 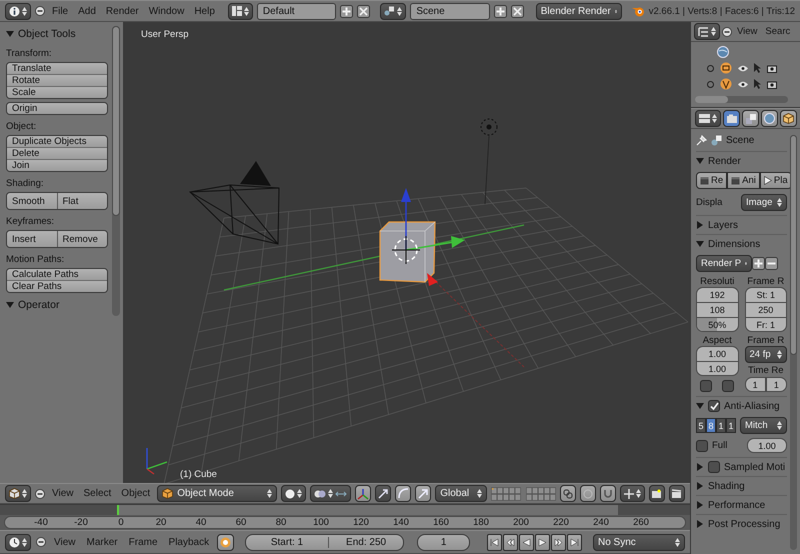 I want to click on scrollbar-thumb, so click(x=793, y=245).